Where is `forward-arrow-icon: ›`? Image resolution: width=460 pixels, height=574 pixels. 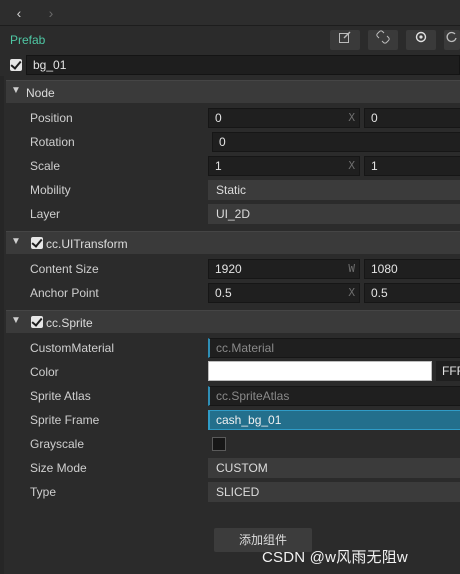
forward-arrow-icon: › is located at coordinates (51, 13).